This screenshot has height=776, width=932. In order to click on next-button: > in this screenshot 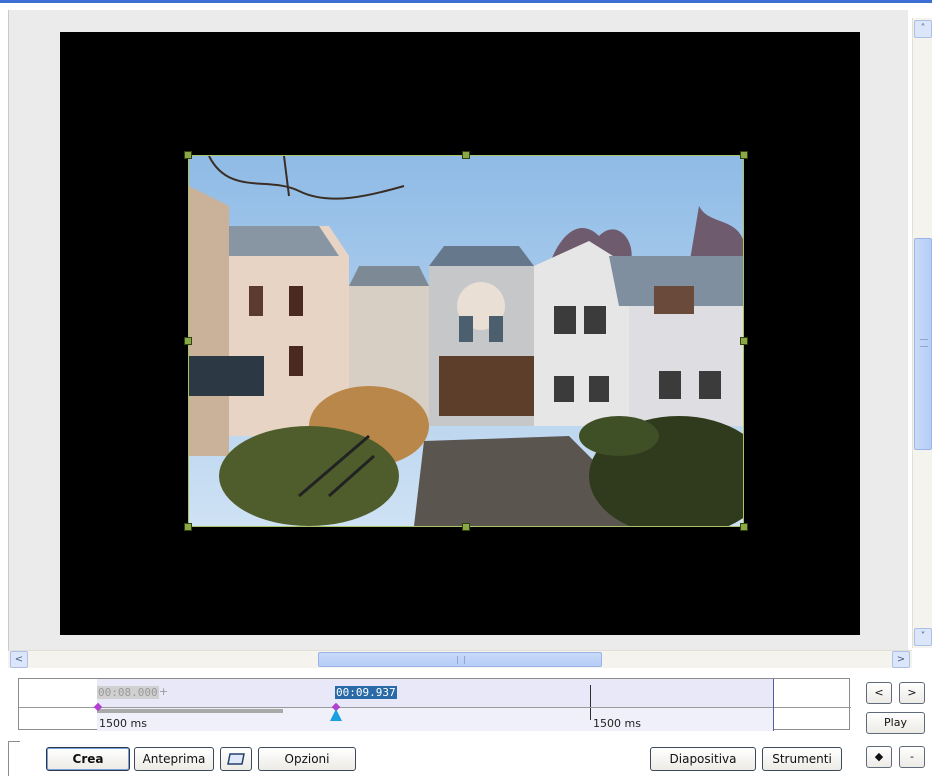, I will do `click(912, 693)`.